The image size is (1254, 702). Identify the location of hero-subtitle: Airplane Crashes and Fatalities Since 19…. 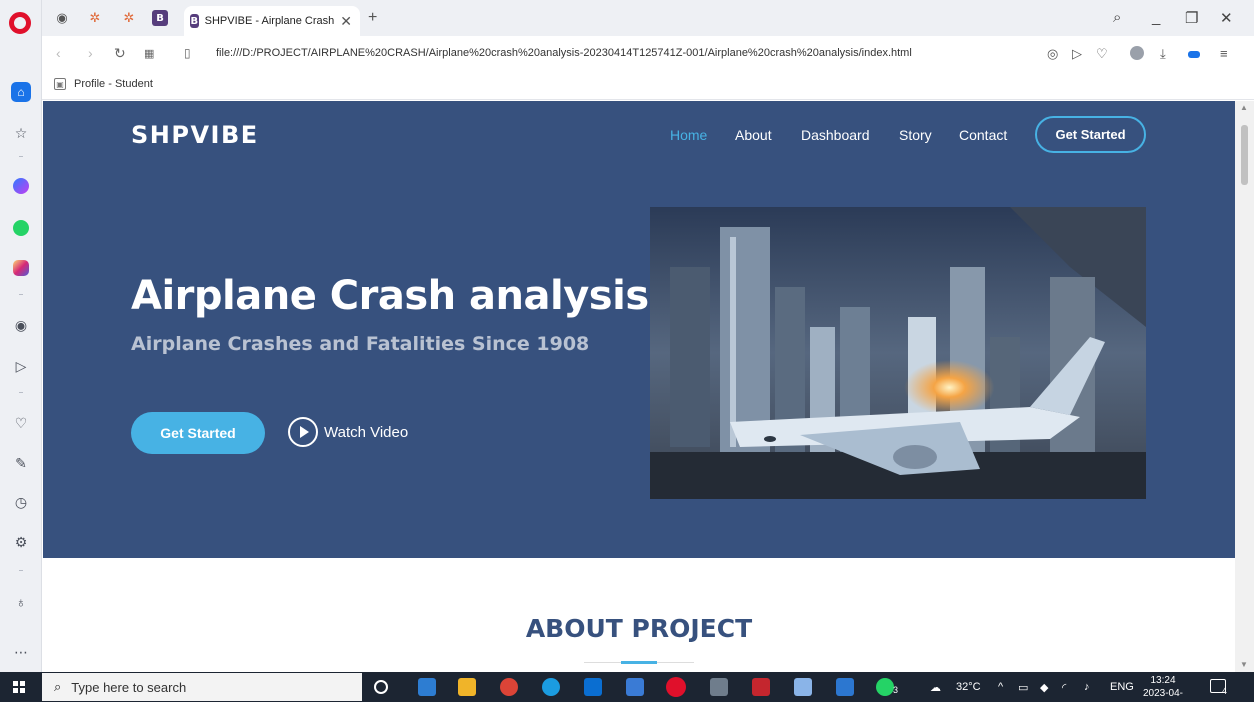
(360, 344).